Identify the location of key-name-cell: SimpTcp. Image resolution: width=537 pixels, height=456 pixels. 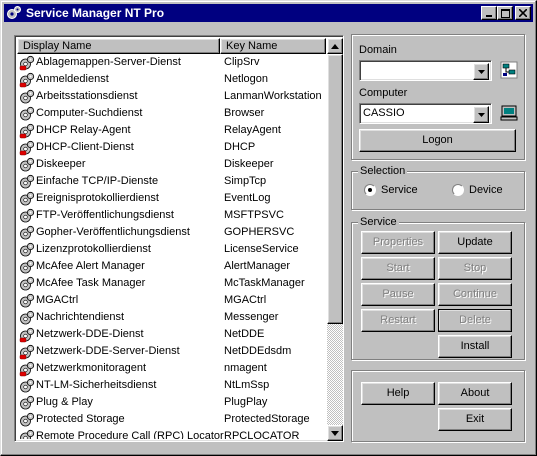
(245, 181).